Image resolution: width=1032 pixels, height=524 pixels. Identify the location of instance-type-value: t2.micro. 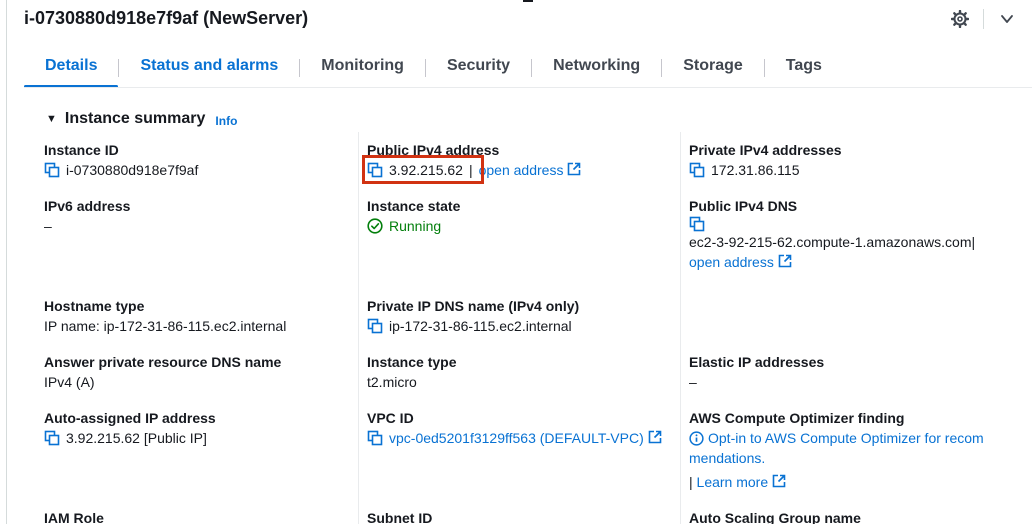
(392, 382).